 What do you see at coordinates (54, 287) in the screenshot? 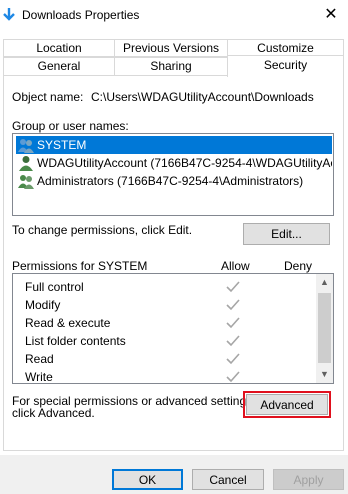
I see `permission-label: Full control` at bounding box center [54, 287].